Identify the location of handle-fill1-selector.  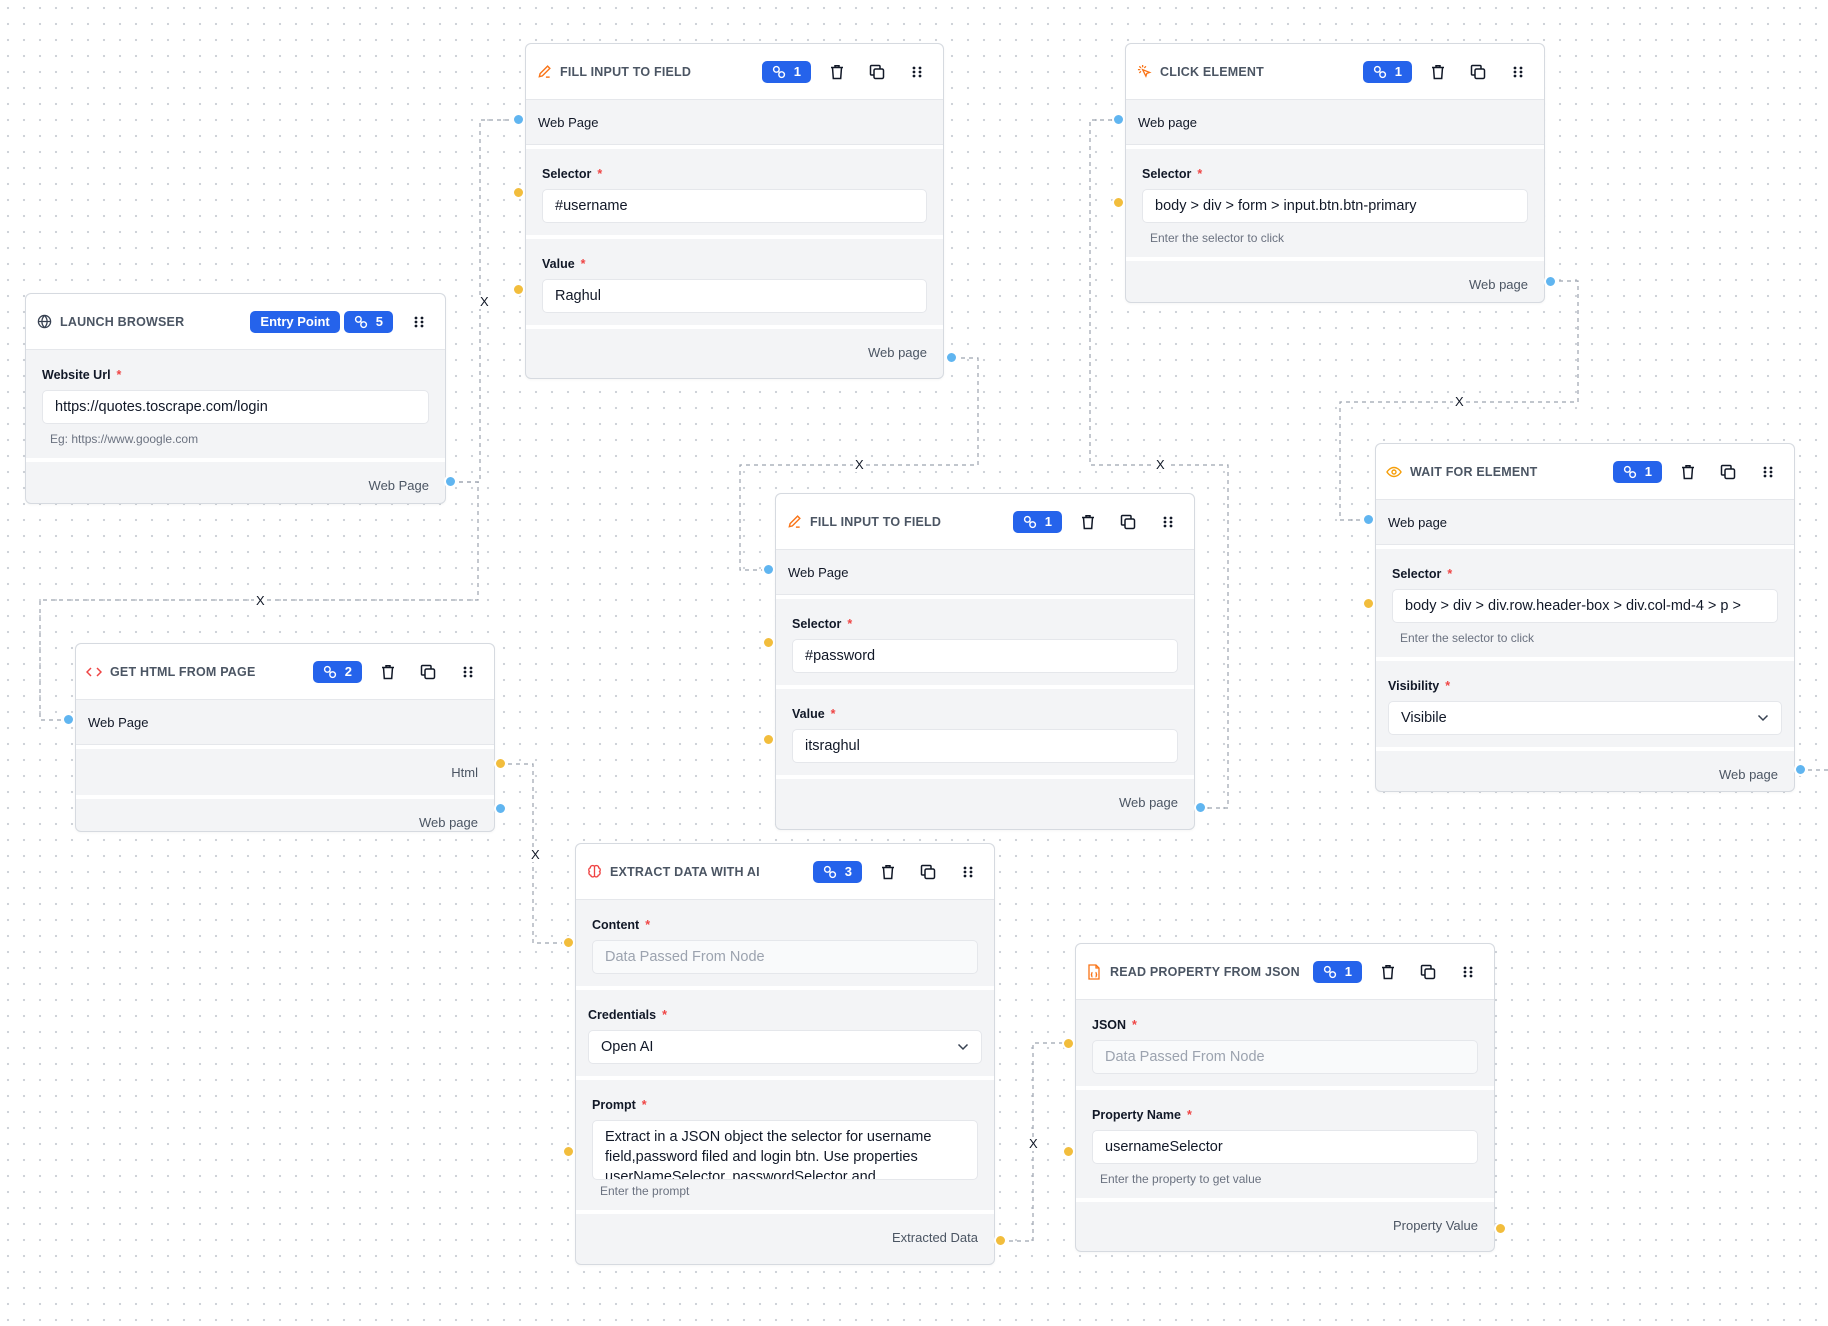
(518, 192).